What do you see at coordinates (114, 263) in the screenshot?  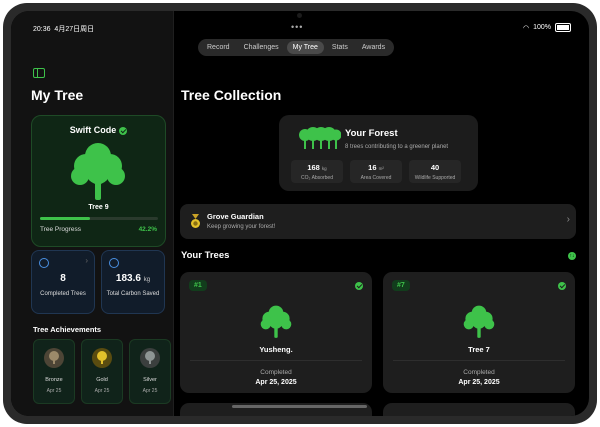 I see `leaf-icon` at bounding box center [114, 263].